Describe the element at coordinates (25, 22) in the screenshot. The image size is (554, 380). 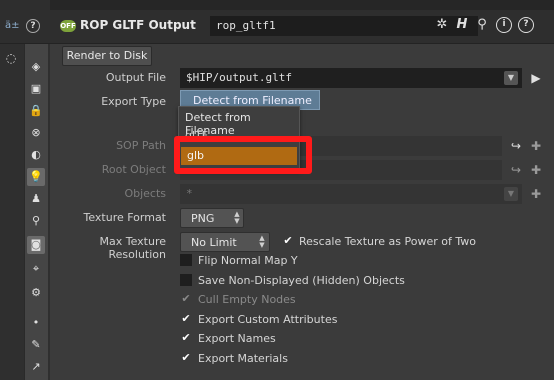
I see `pane-corner: ä± ?` at that location.